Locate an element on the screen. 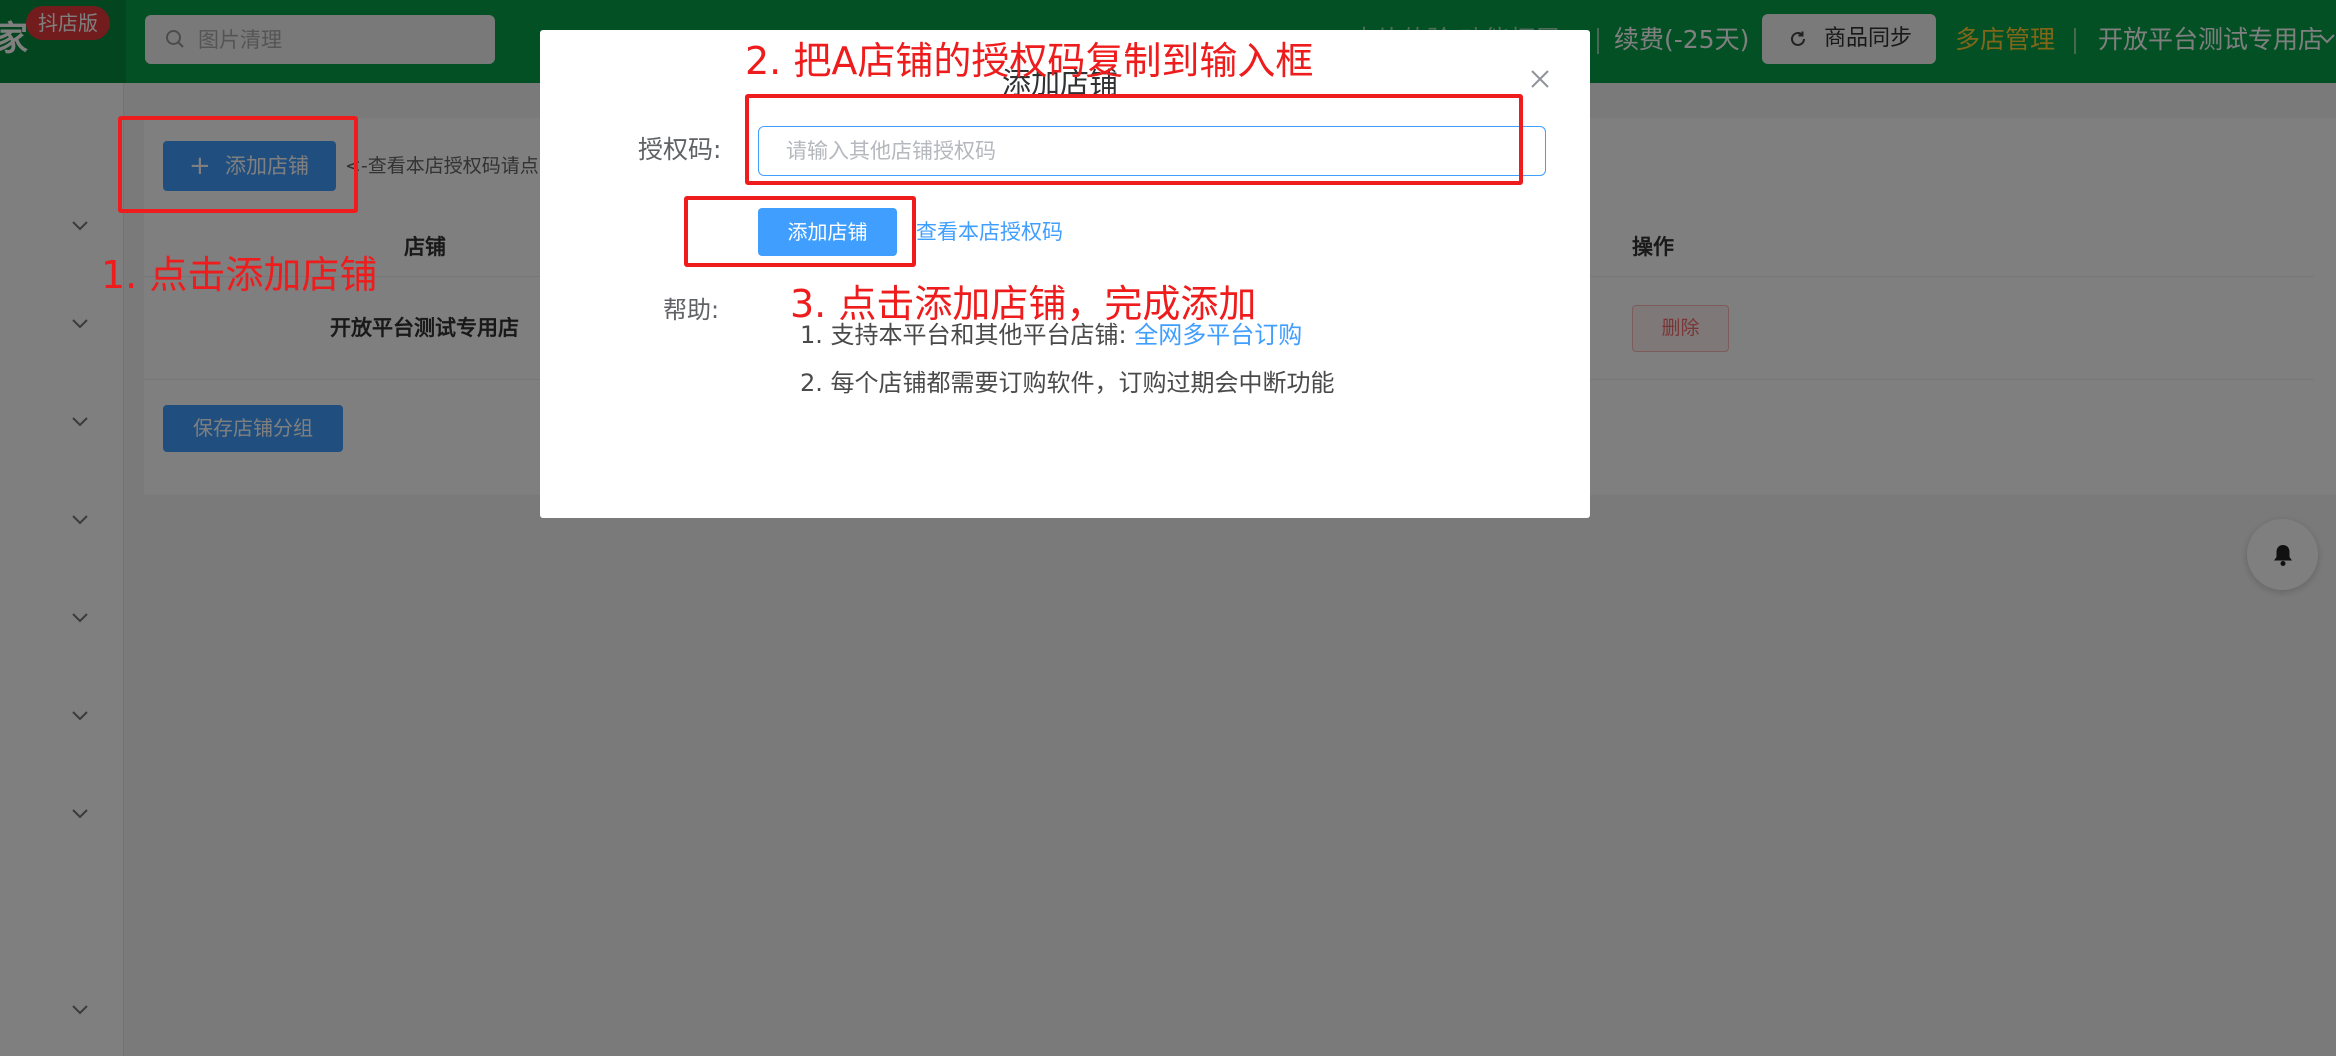  annotation-step1: 1. 点击添加店铺 is located at coordinates (239, 275).